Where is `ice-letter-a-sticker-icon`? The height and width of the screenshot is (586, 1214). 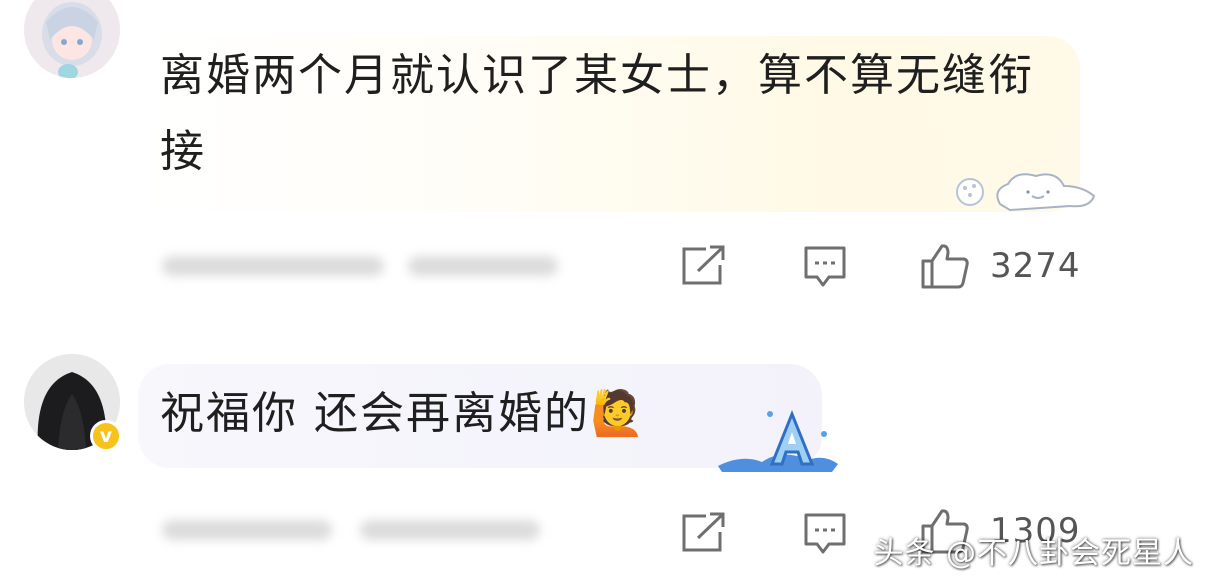 ice-letter-a-sticker-icon is located at coordinates (777, 441).